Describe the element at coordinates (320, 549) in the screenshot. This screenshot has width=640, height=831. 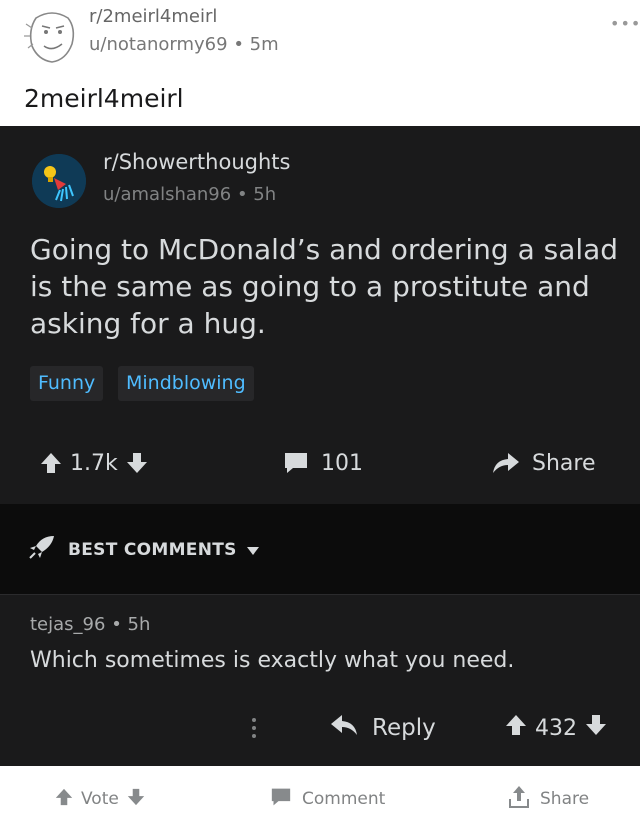
I see `comment-sort-bar: BEST COMMENTS` at that location.